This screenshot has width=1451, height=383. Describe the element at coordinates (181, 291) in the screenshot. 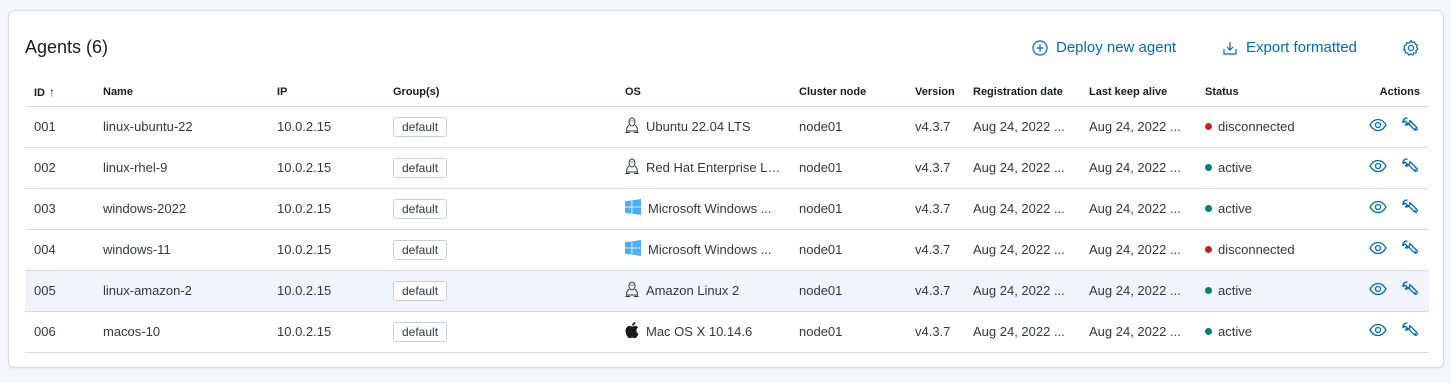

I see `cell-name: linux-amazon-2` at that location.